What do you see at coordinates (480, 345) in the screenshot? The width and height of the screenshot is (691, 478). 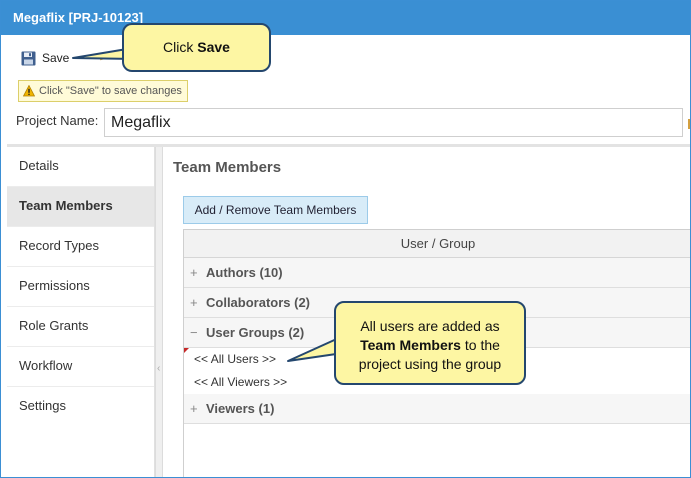 I see `callout-text: to the` at bounding box center [480, 345].